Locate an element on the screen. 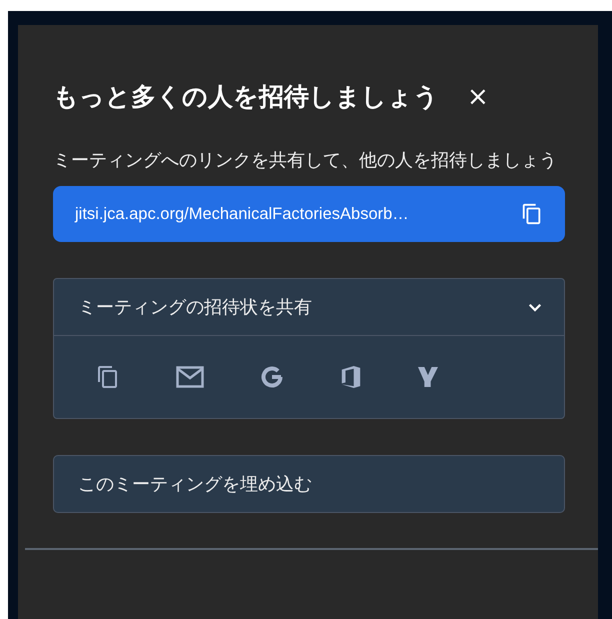  embed-meeting-button: このミーティングを埋め込む is located at coordinates (309, 484).